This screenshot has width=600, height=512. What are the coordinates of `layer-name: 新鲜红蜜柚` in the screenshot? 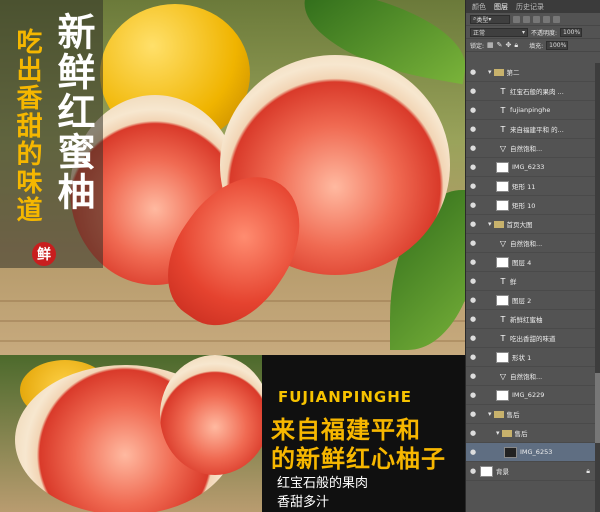 It's located at (526, 319).